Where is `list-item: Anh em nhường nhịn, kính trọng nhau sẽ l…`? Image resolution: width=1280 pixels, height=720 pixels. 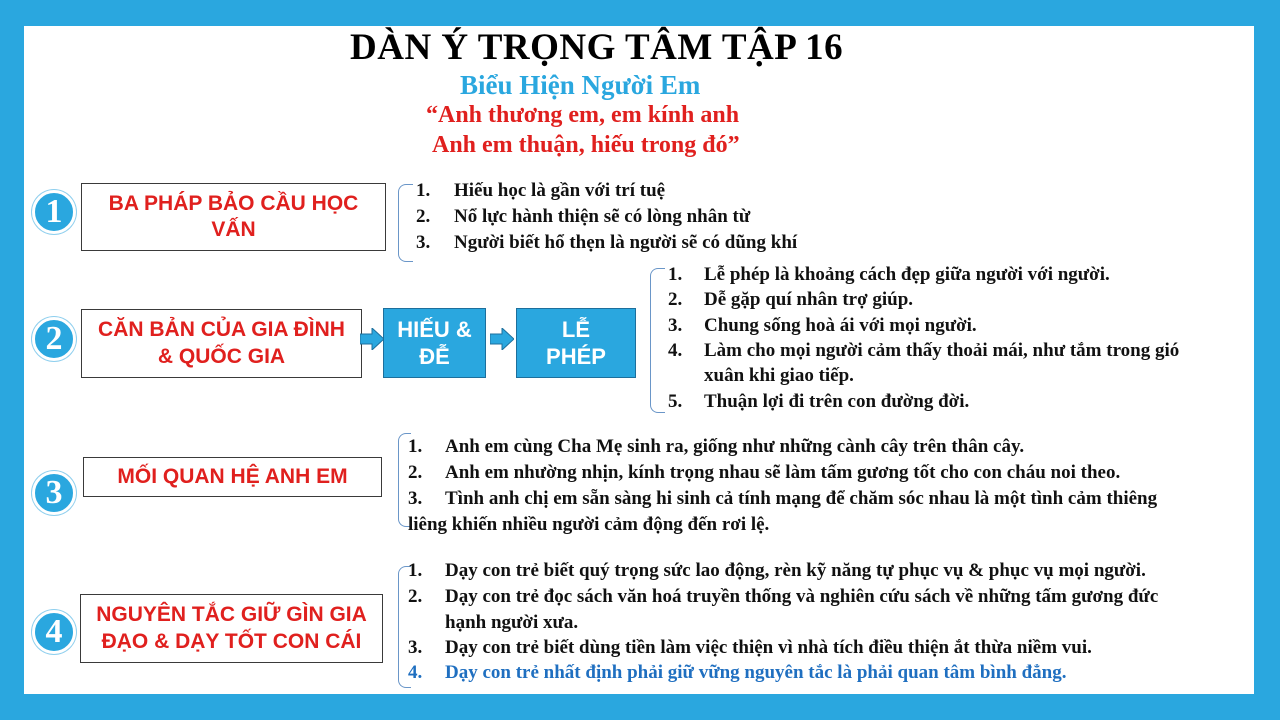
list-item: Anh em nhường nhịn, kính trọng nhau sẽ l… is located at coordinates (783, 472).